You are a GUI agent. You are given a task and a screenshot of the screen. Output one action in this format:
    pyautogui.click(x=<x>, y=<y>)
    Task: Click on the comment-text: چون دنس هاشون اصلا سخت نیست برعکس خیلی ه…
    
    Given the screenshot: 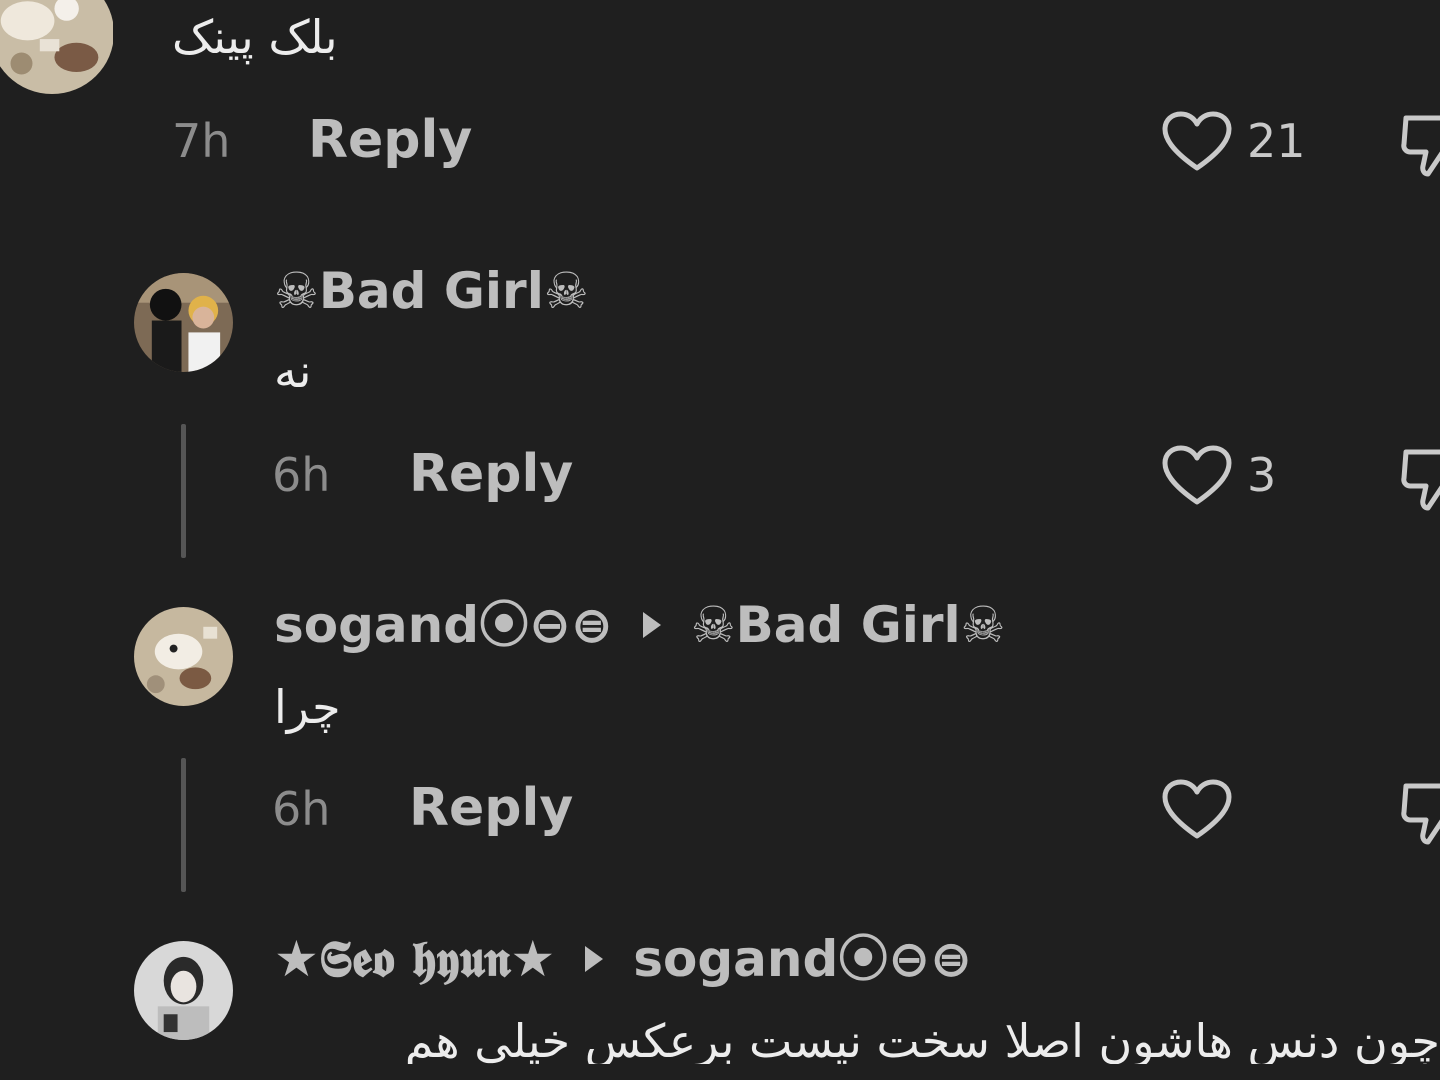 What is the action you would take?
    pyautogui.click(x=922, y=1041)
    